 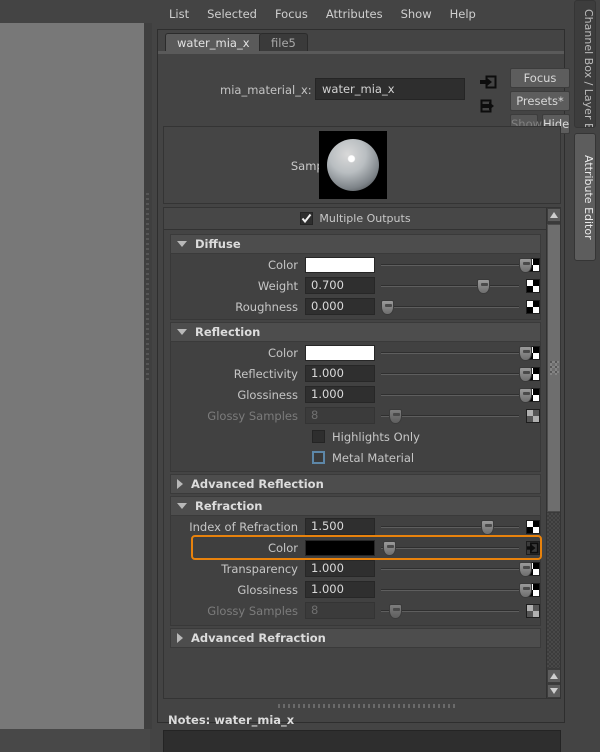 What do you see at coordinates (450, 610) in the screenshot?
I see `refraction-glossy-samples-slider` at bounding box center [450, 610].